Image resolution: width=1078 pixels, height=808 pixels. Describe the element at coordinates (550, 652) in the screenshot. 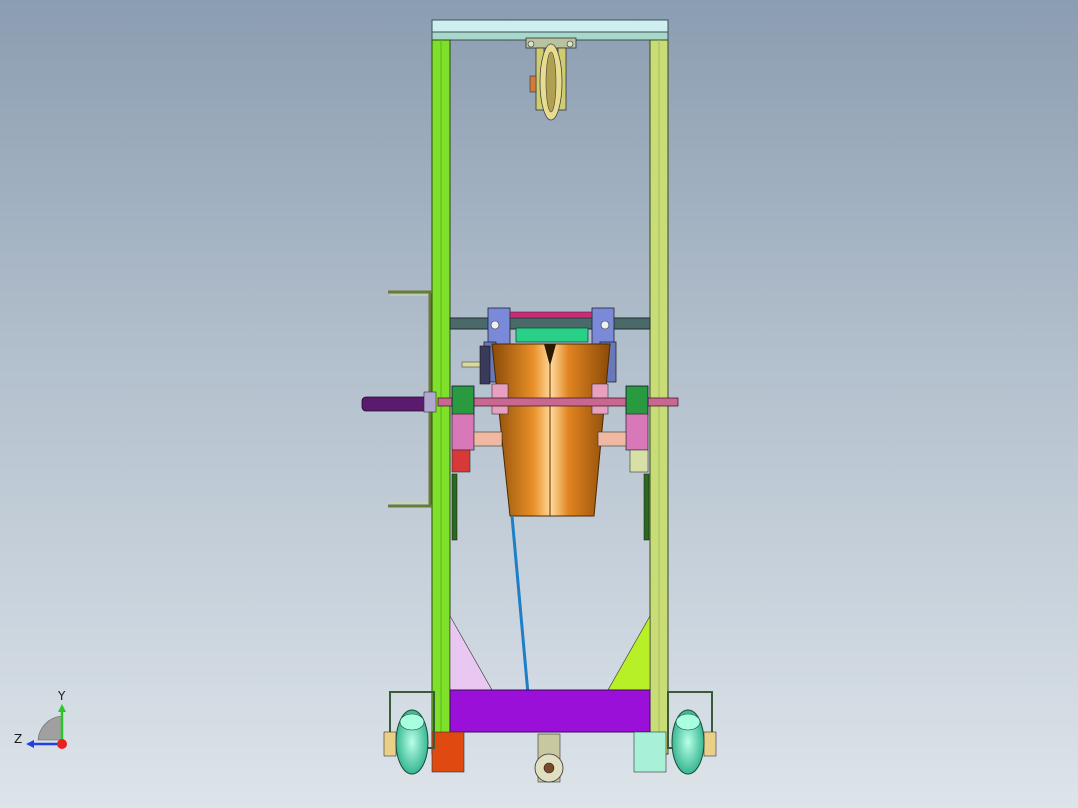

I see `gussets` at that location.